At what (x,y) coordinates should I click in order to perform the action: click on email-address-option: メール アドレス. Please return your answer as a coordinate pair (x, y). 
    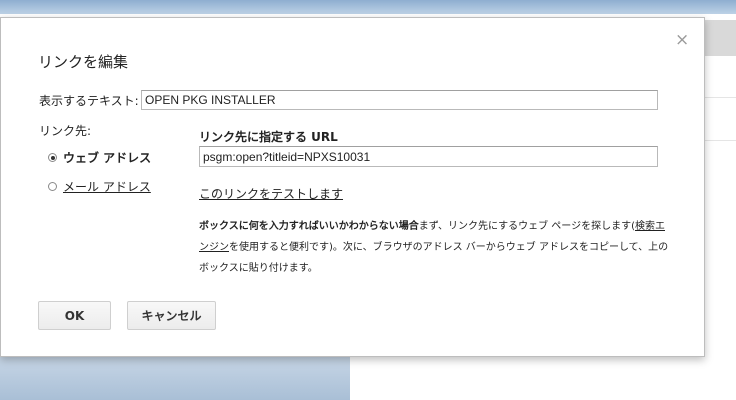
    Looking at the image, I should click on (99, 186).